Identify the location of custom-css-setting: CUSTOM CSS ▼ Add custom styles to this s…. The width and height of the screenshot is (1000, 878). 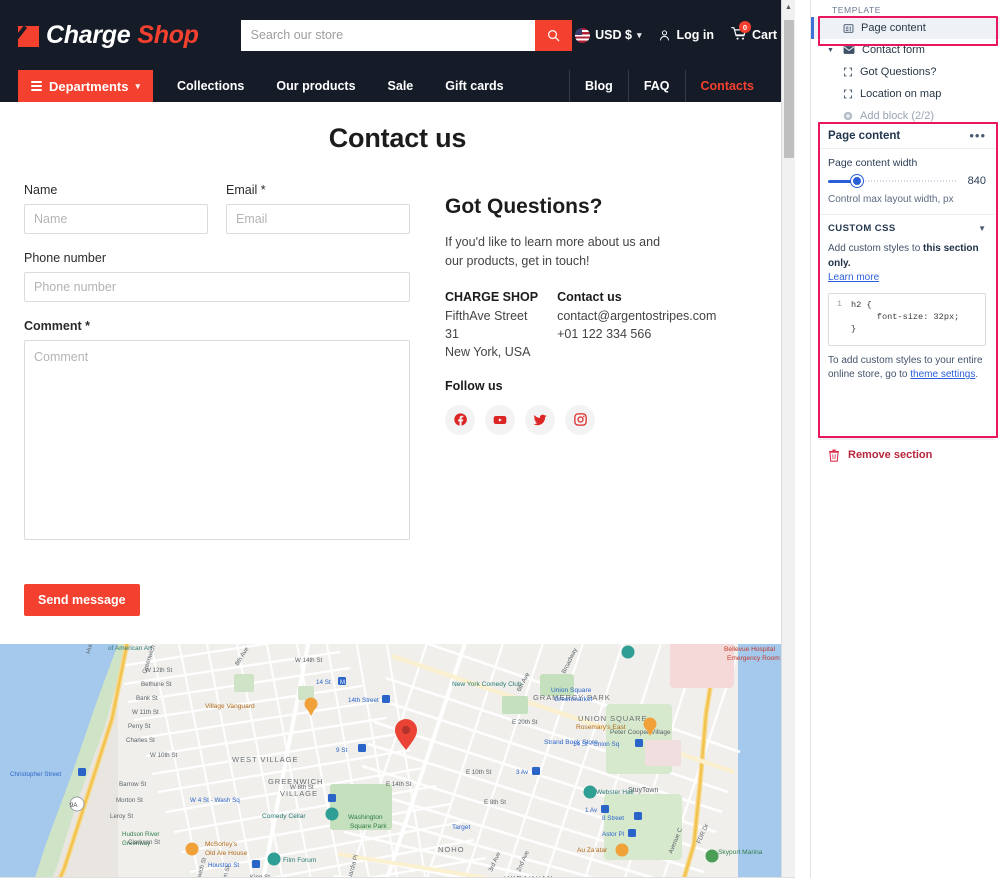
(907, 327).